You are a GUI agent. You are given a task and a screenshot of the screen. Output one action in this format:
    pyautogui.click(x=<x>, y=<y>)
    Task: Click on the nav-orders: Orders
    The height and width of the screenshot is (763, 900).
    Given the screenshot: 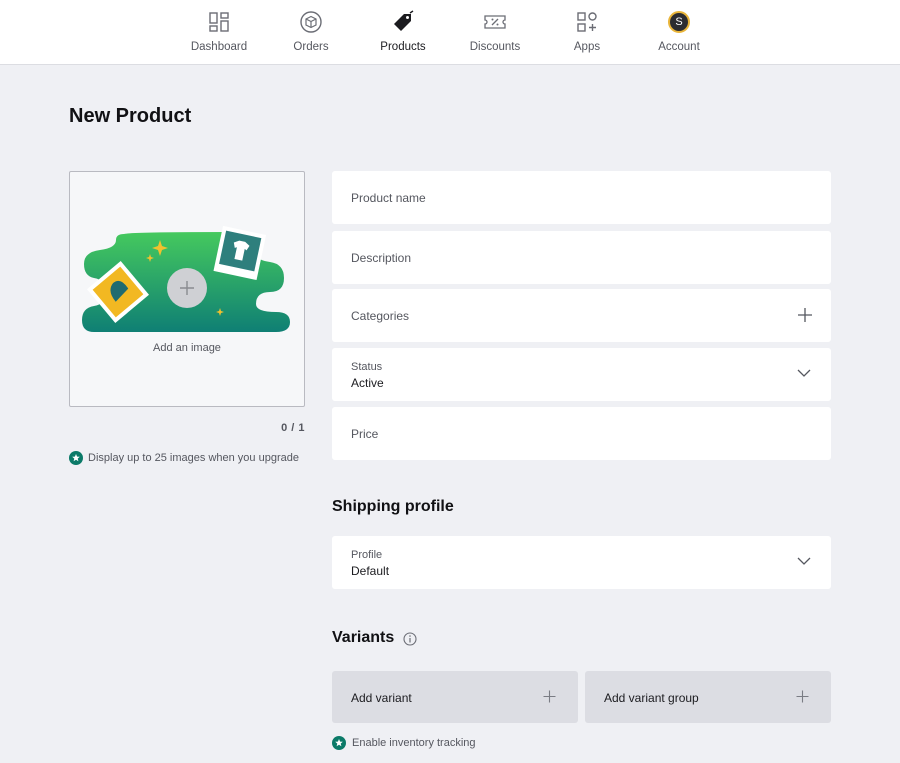 What is the action you would take?
    pyautogui.click(x=311, y=32)
    